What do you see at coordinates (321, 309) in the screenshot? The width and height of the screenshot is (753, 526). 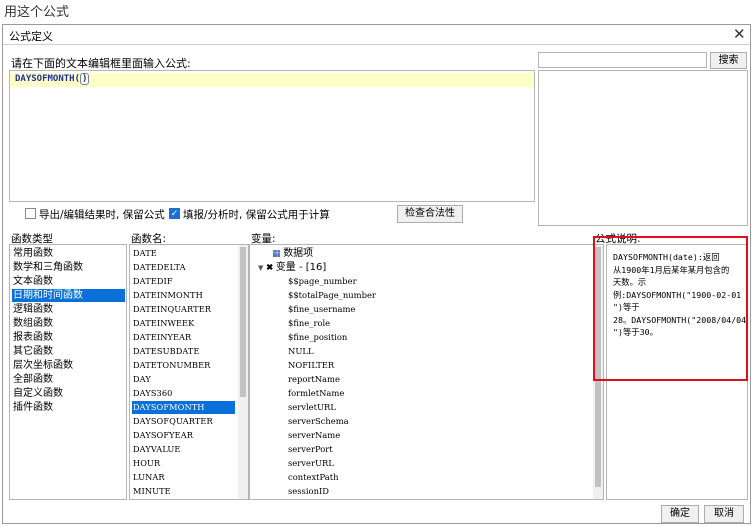 I see `tree-variable-item: $fine_username` at bounding box center [321, 309].